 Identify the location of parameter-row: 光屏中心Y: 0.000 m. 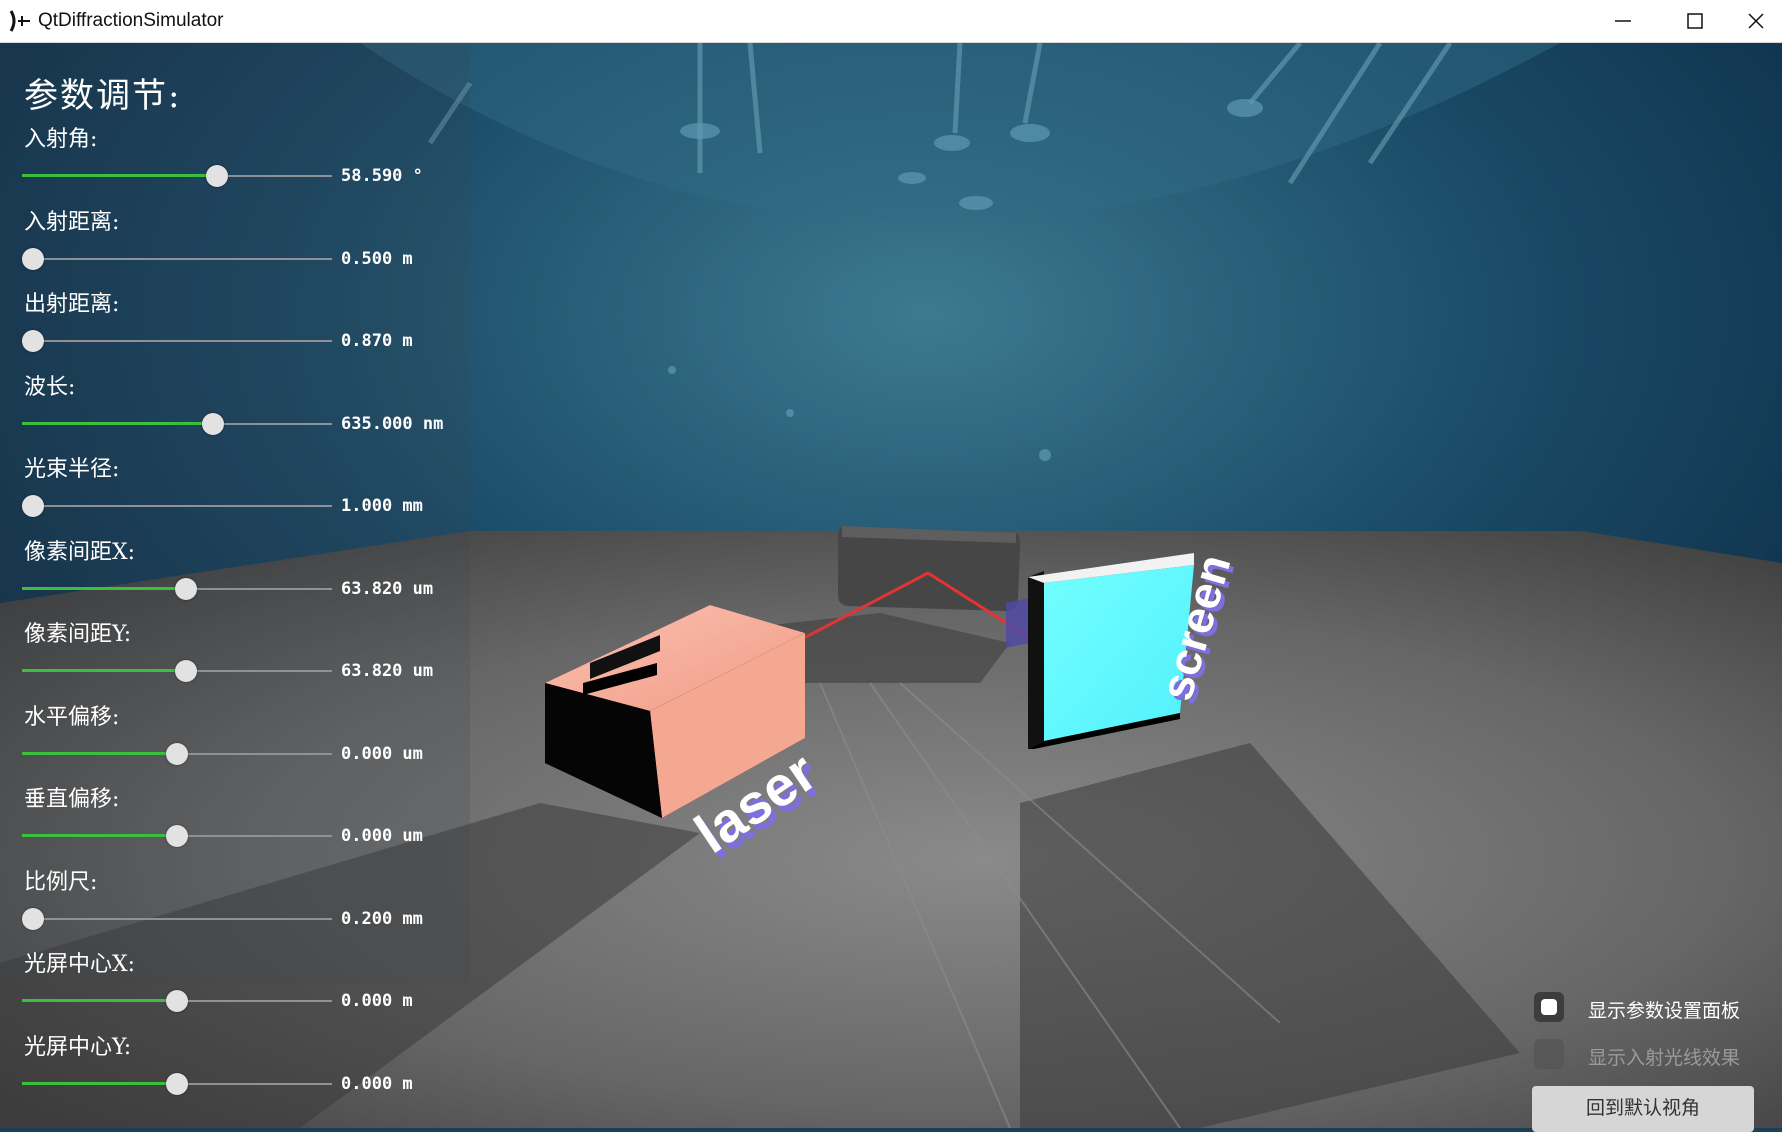
(235, 1070).